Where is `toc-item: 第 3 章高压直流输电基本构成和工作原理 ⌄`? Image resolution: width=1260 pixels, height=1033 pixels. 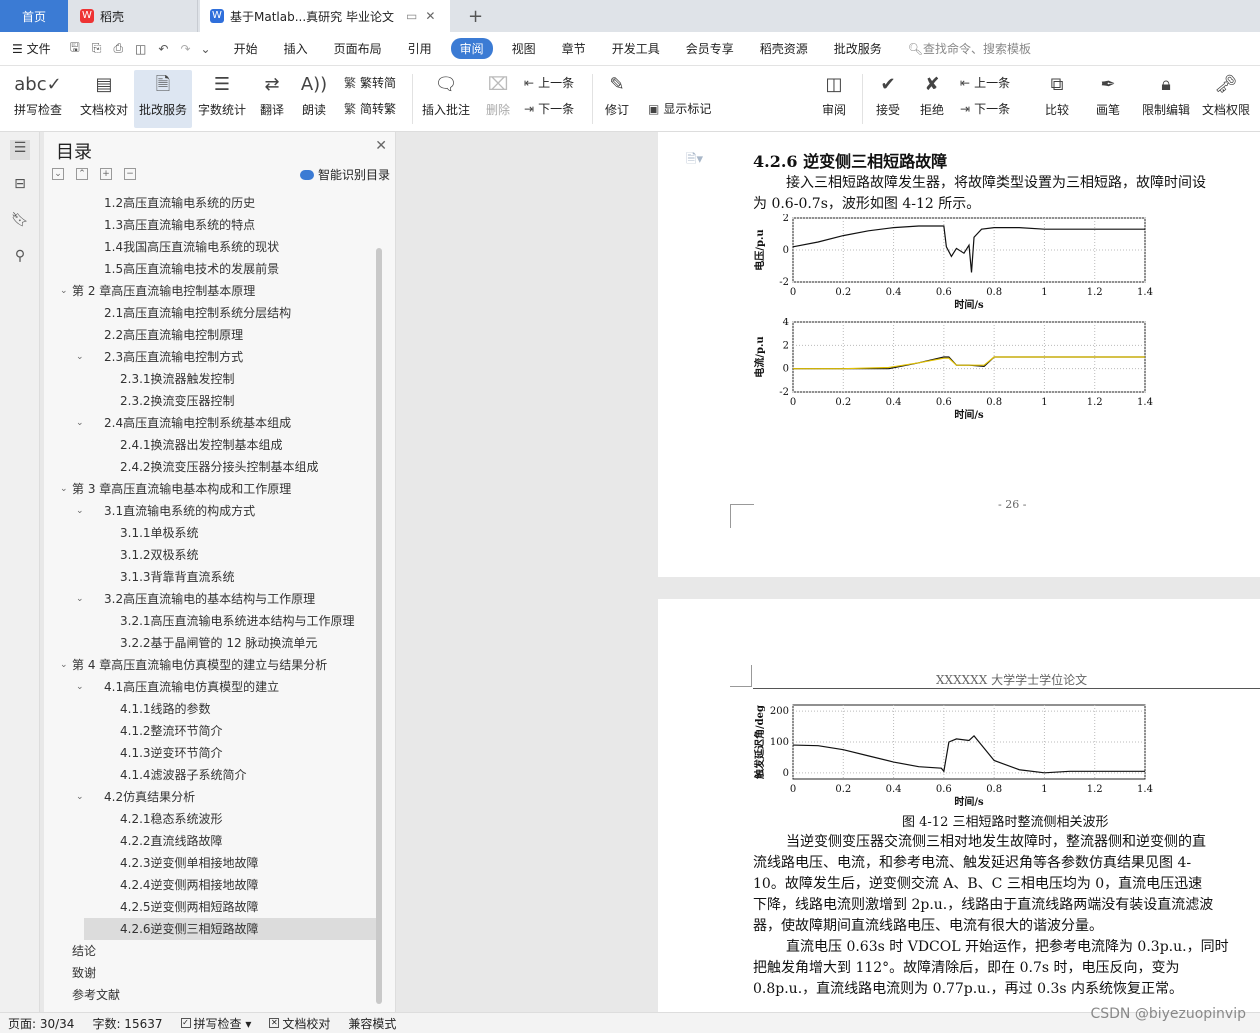
toc-item: 第 3 章高压直流输电基本构成和工作原理 ⌄ is located at coordinates (209, 489).